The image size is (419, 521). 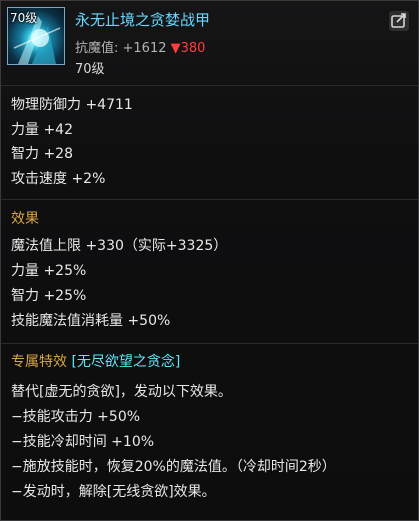 What do you see at coordinates (42, 130) in the screenshot?
I see `base-stat-line: 力量 +42` at bounding box center [42, 130].